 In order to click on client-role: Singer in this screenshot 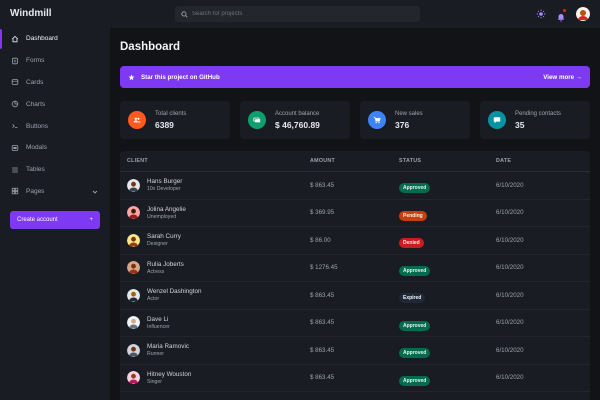, I will do `click(154, 381)`.